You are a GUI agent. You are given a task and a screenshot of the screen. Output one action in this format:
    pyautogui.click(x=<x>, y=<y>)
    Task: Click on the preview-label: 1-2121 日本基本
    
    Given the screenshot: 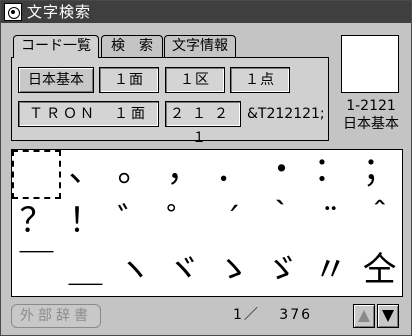 What is the action you would take?
    pyautogui.click(x=371, y=115)
    